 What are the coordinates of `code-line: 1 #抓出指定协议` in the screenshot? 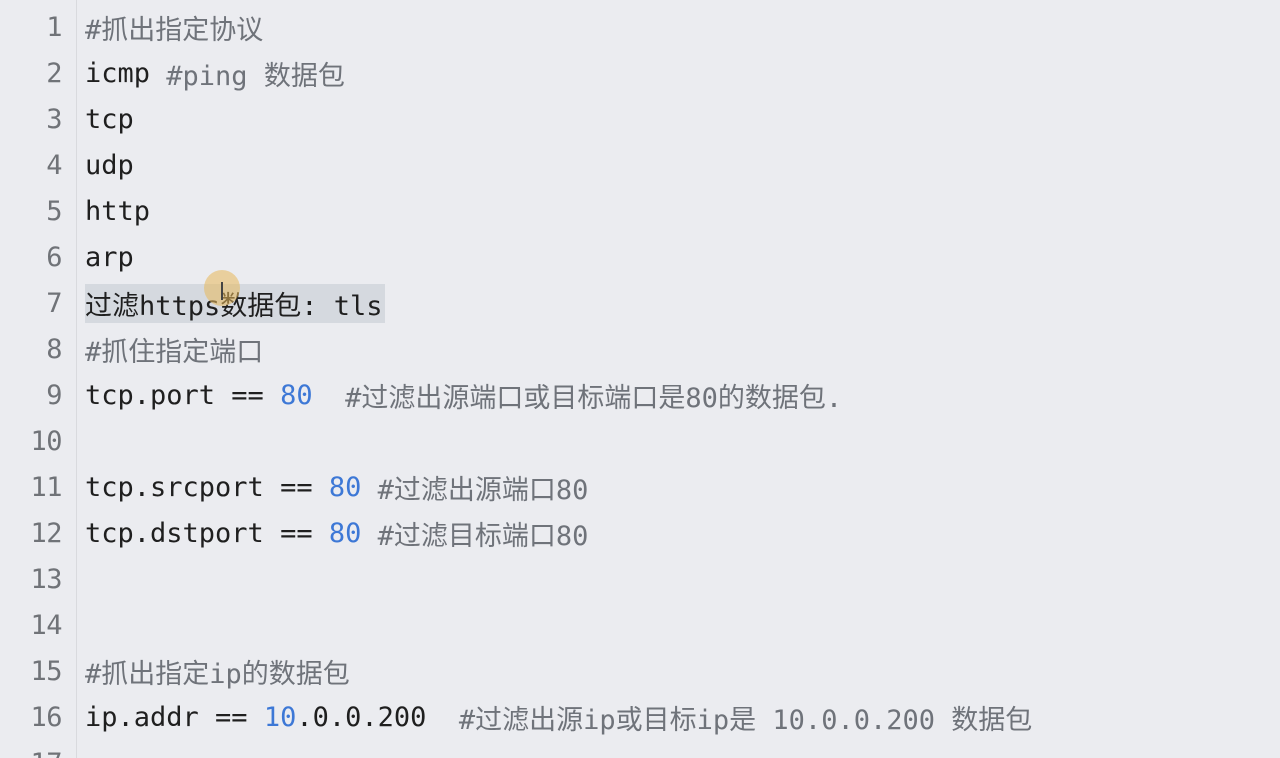 It's located at (640, 27).